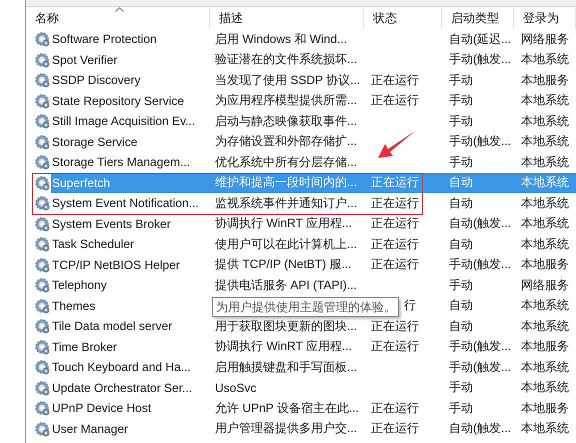 Image resolution: width=576 pixels, height=443 pixels. I want to click on service-name: Software Protection, so click(130, 39).